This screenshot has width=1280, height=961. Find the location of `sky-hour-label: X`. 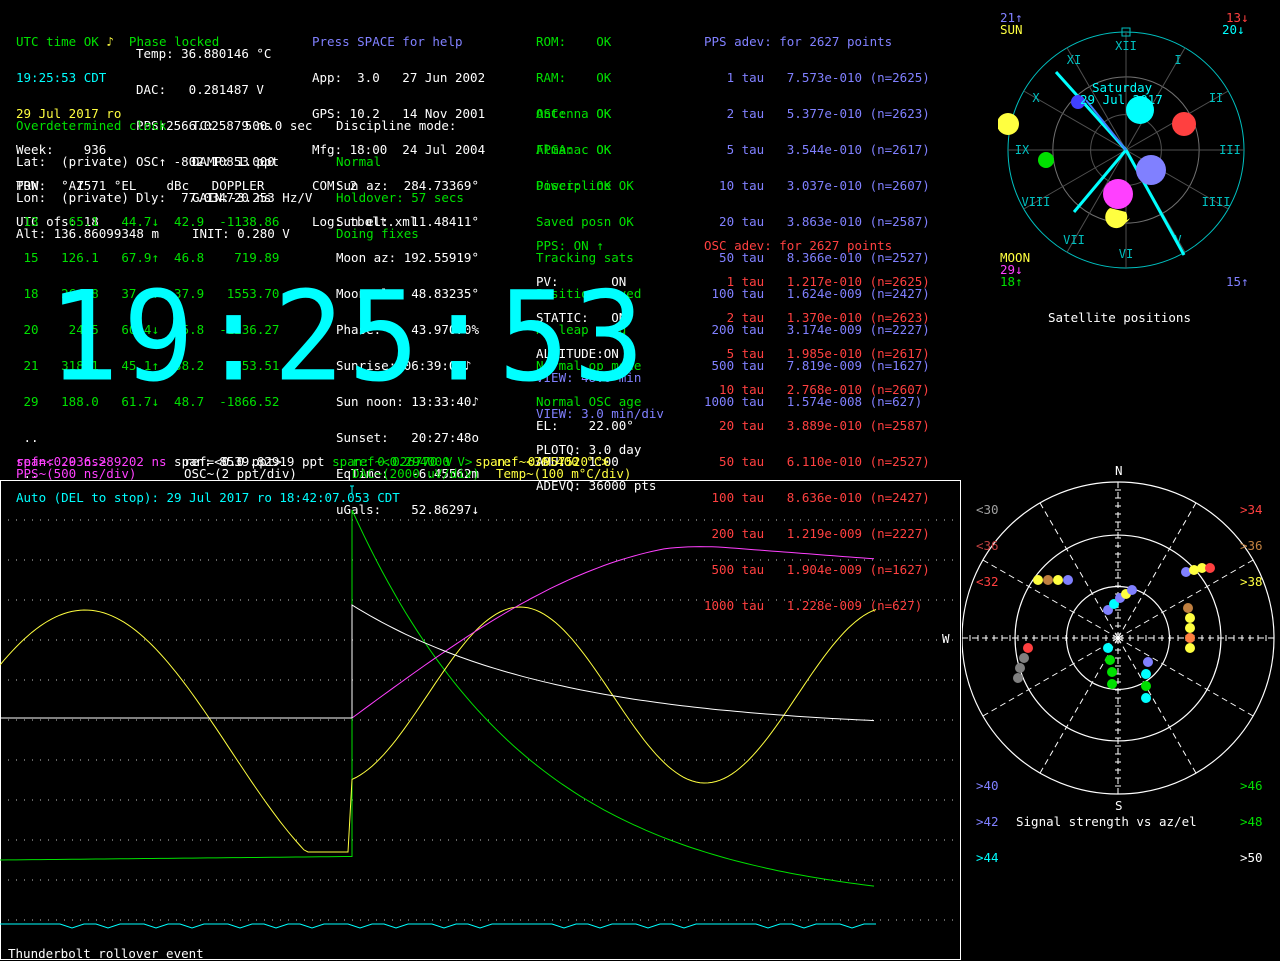

sky-hour-label: X is located at coordinates (1036, 98).